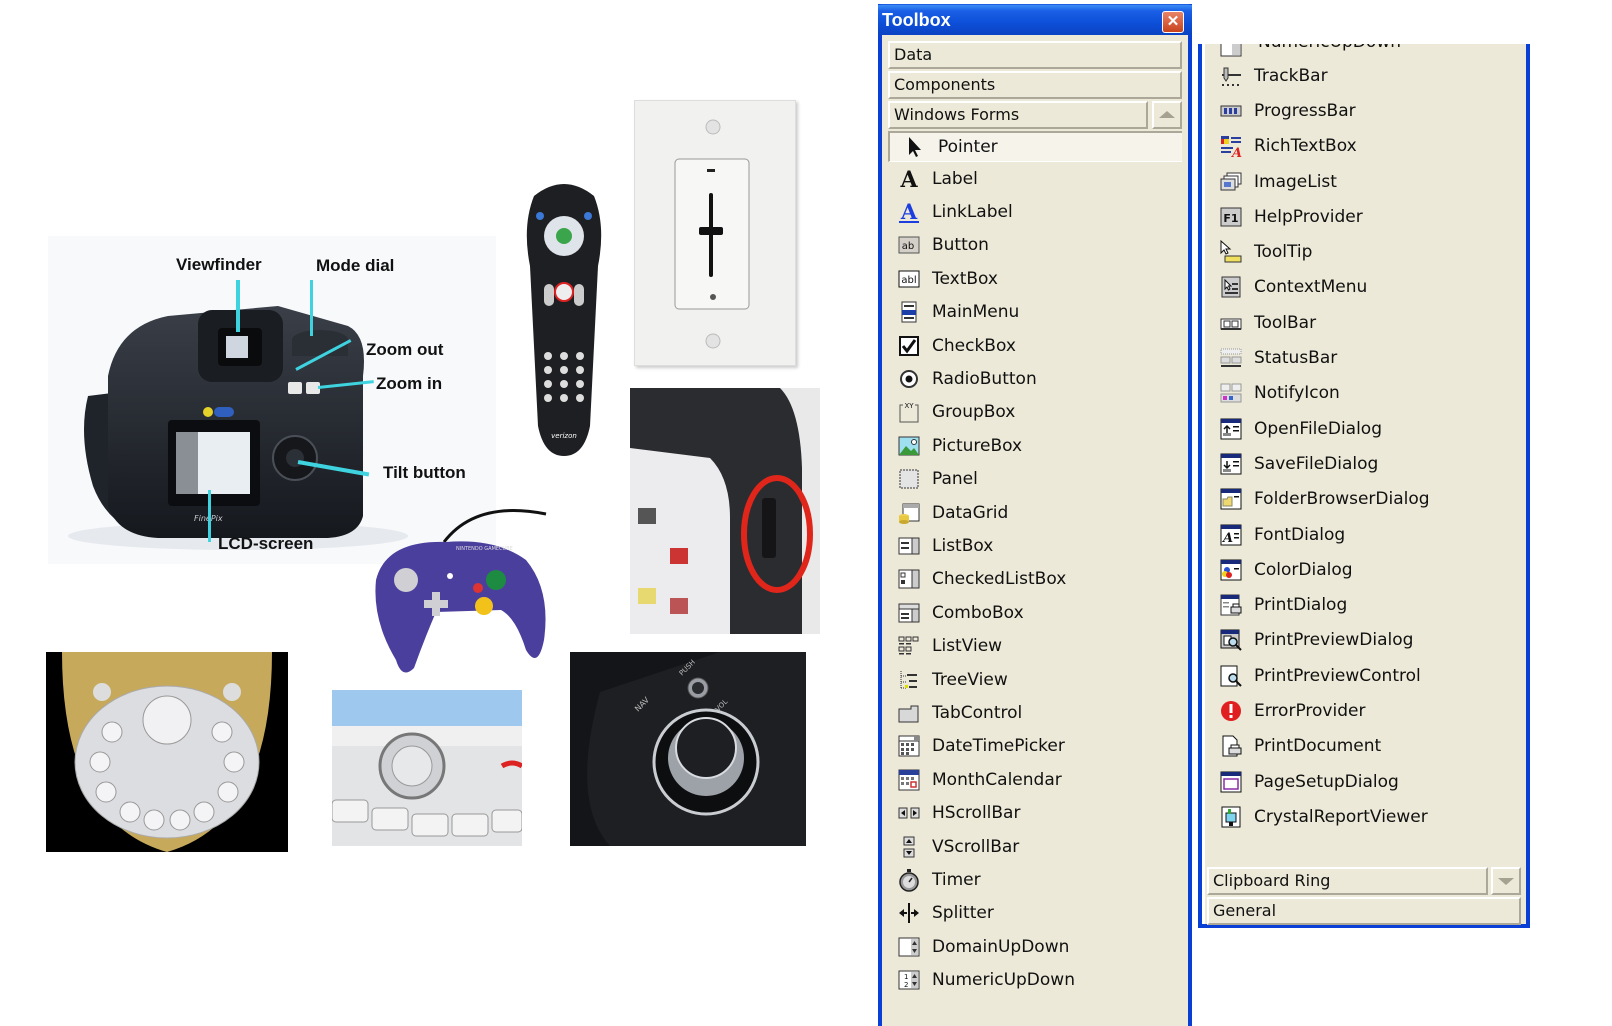 The width and height of the screenshot is (1612, 1026). What do you see at coordinates (1035, 846) in the screenshot?
I see `list-item-vscrollbar: VScrollBar` at bounding box center [1035, 846].